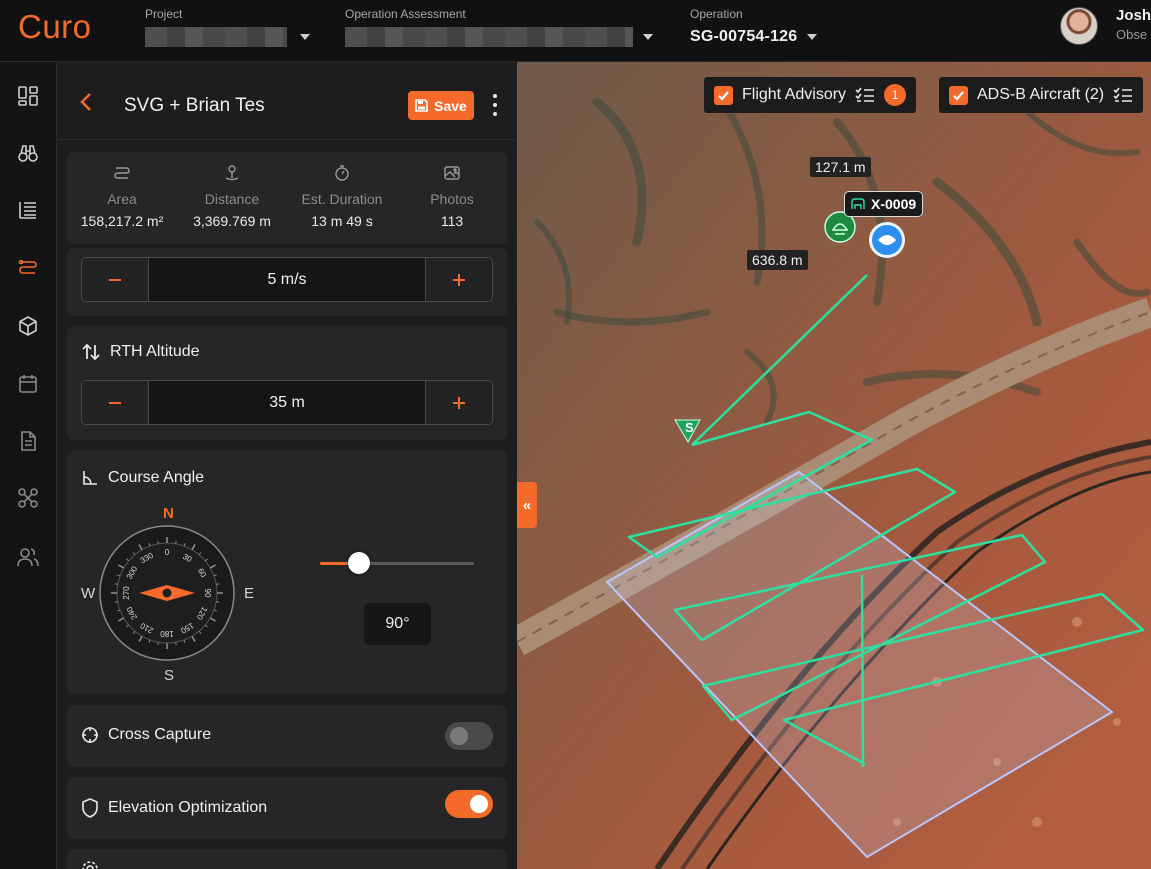  Describe the element at coordinates (450, 105) in the screenshot. I see `save-label: Save` at that location.